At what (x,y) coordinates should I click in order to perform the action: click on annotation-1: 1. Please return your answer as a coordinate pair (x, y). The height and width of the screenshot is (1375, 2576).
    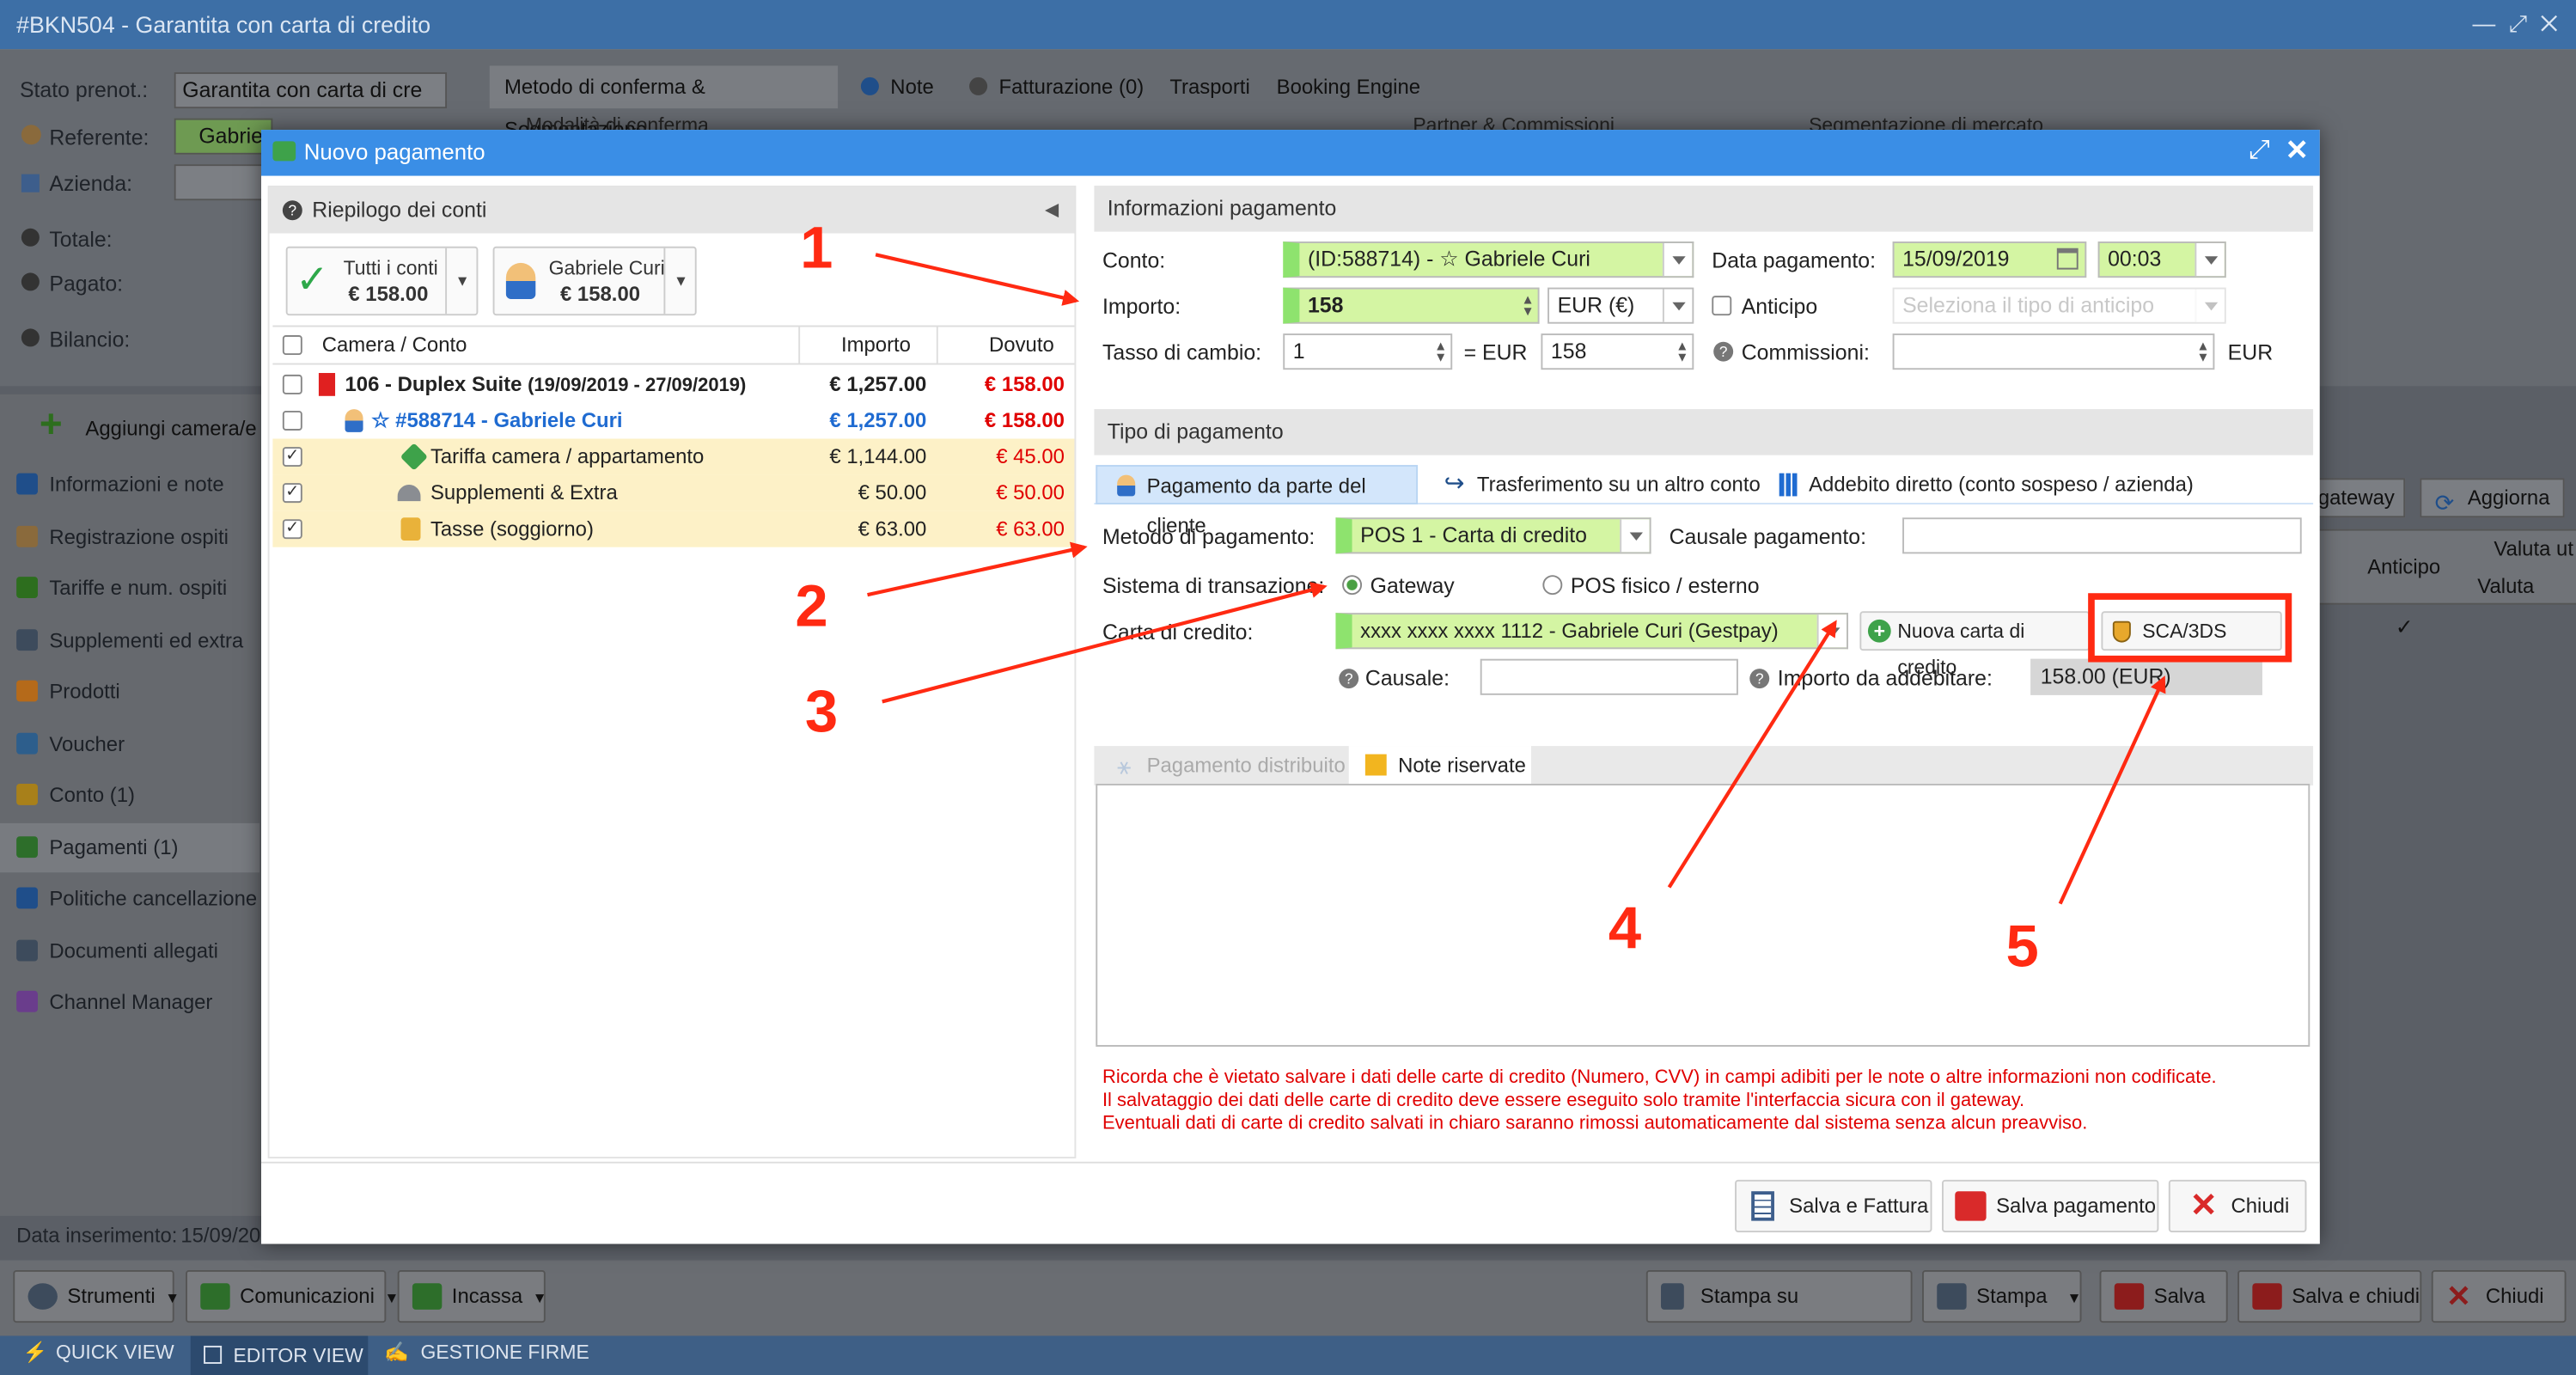
    Looking at the image, I should click on (816, 247).